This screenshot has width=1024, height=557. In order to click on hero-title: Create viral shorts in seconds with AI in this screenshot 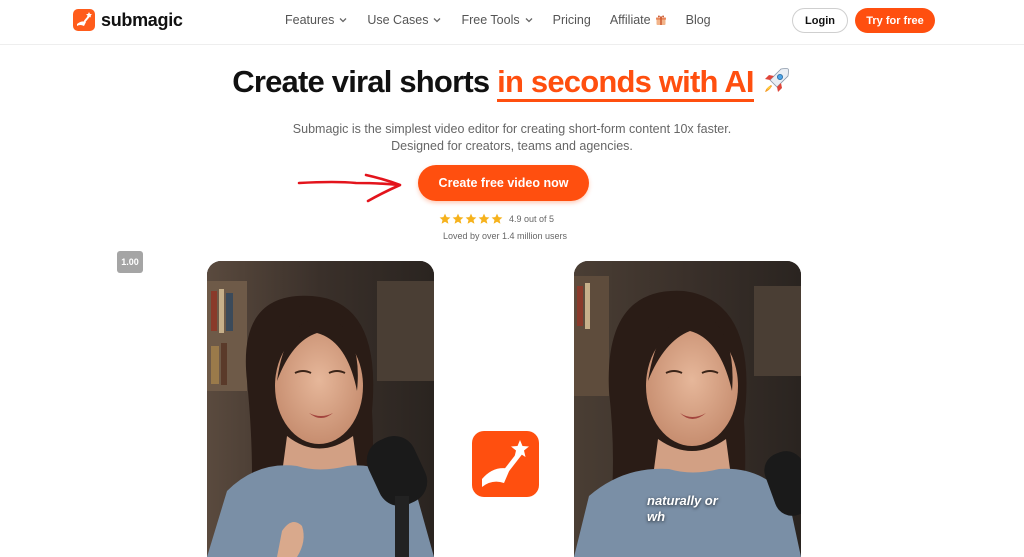, I will do `click(512, 83)`.